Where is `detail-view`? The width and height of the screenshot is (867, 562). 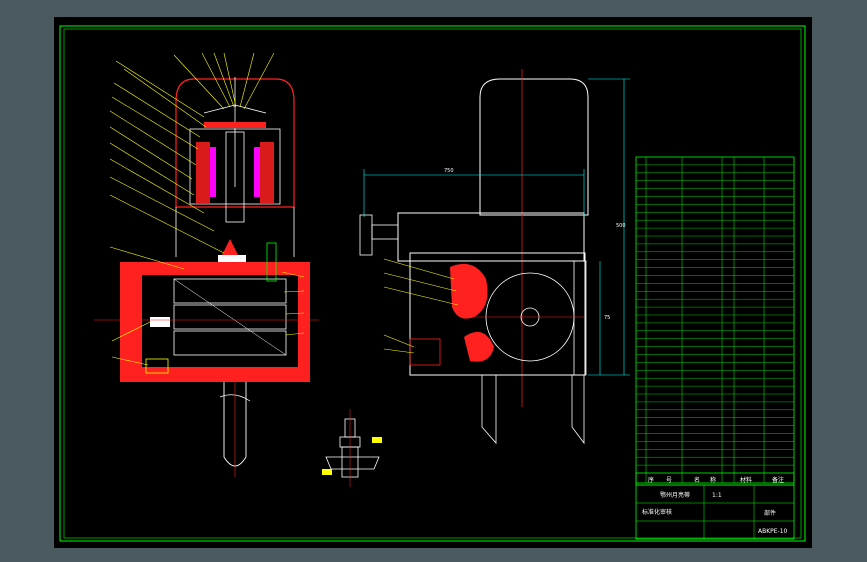
detail-view is located at coordinates (352, 448).